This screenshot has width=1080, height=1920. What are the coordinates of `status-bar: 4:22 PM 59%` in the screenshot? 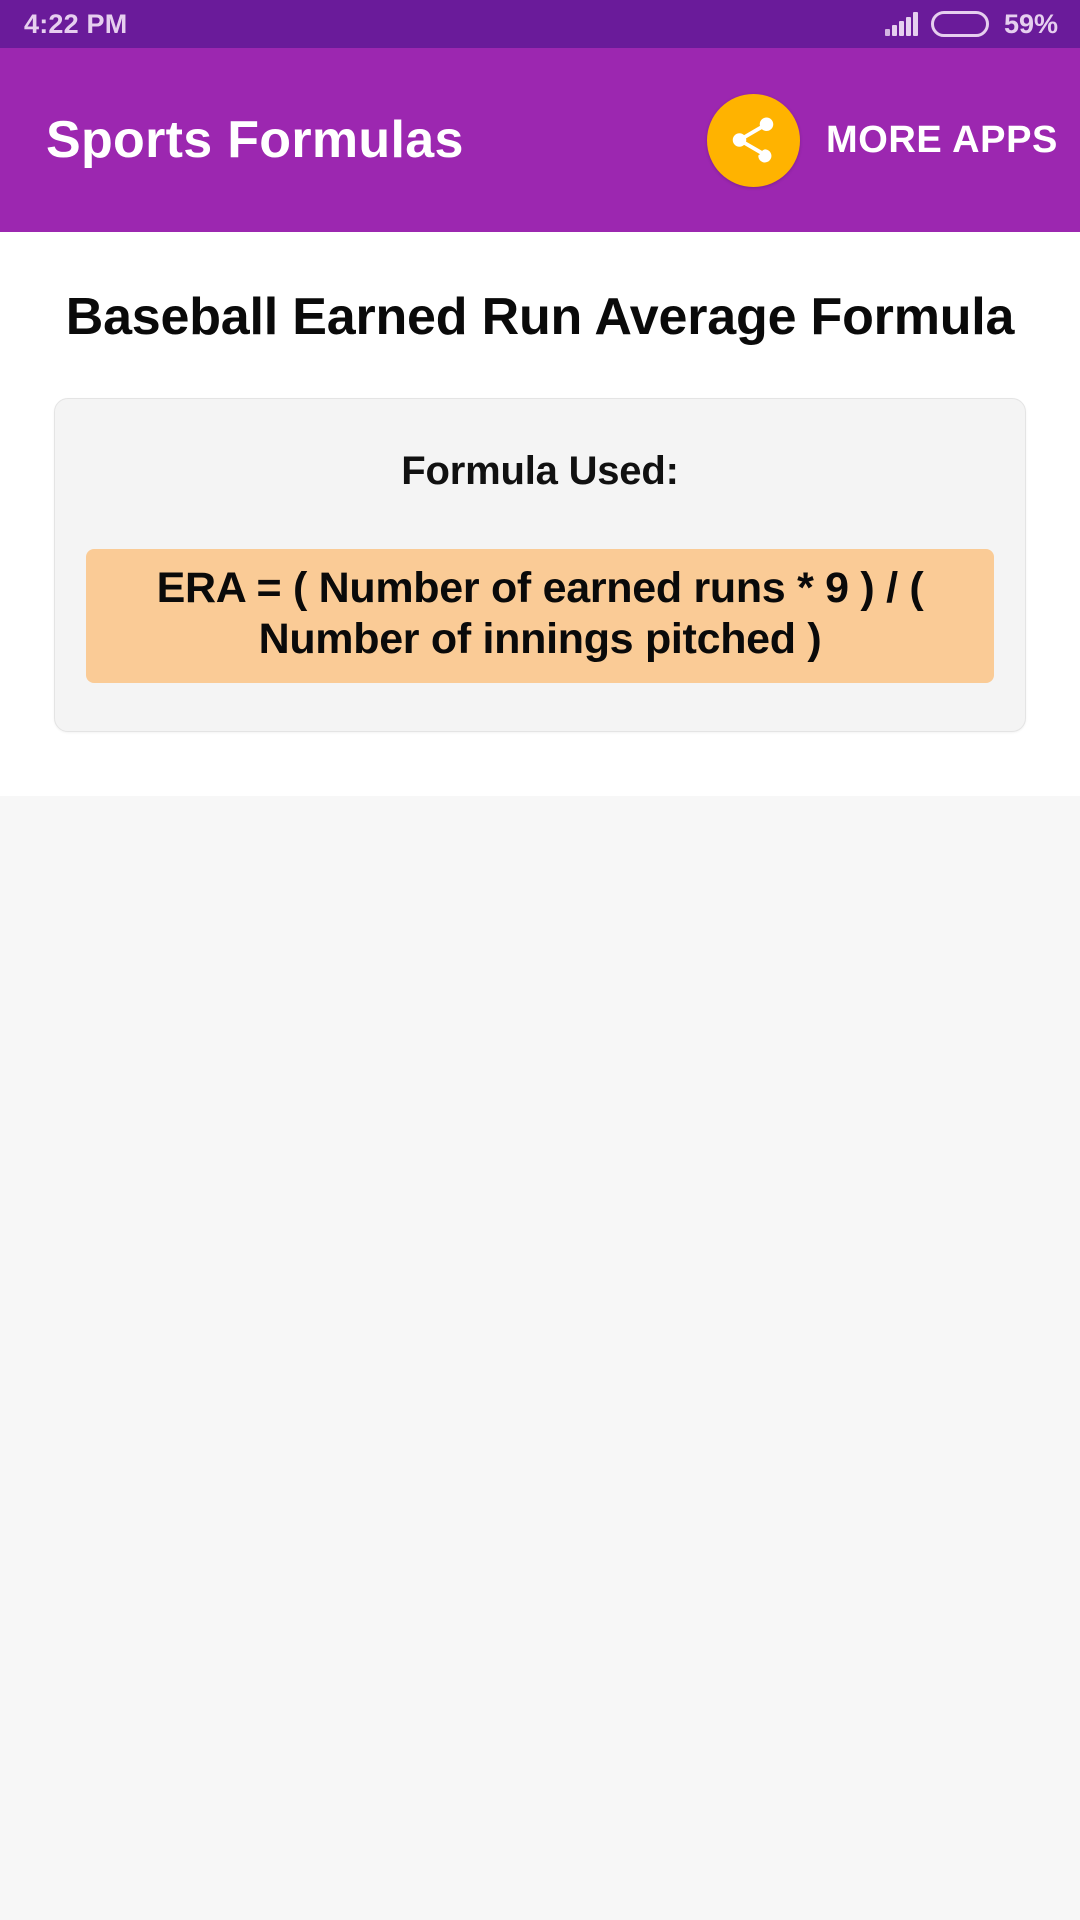 It's located at (540, 24).